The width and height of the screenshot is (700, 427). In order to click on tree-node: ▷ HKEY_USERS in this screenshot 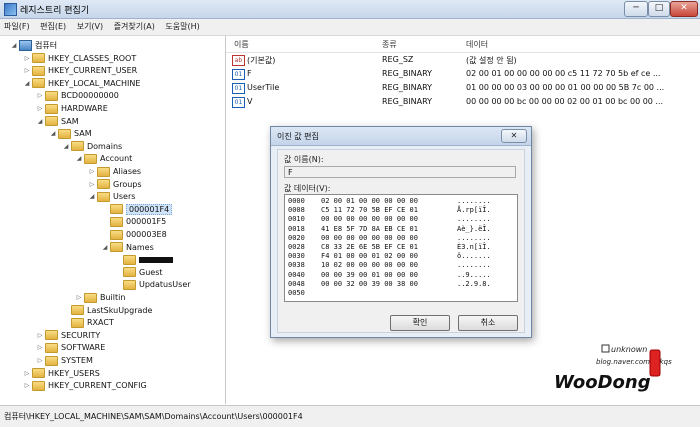, I will do `click(61, 373)`.